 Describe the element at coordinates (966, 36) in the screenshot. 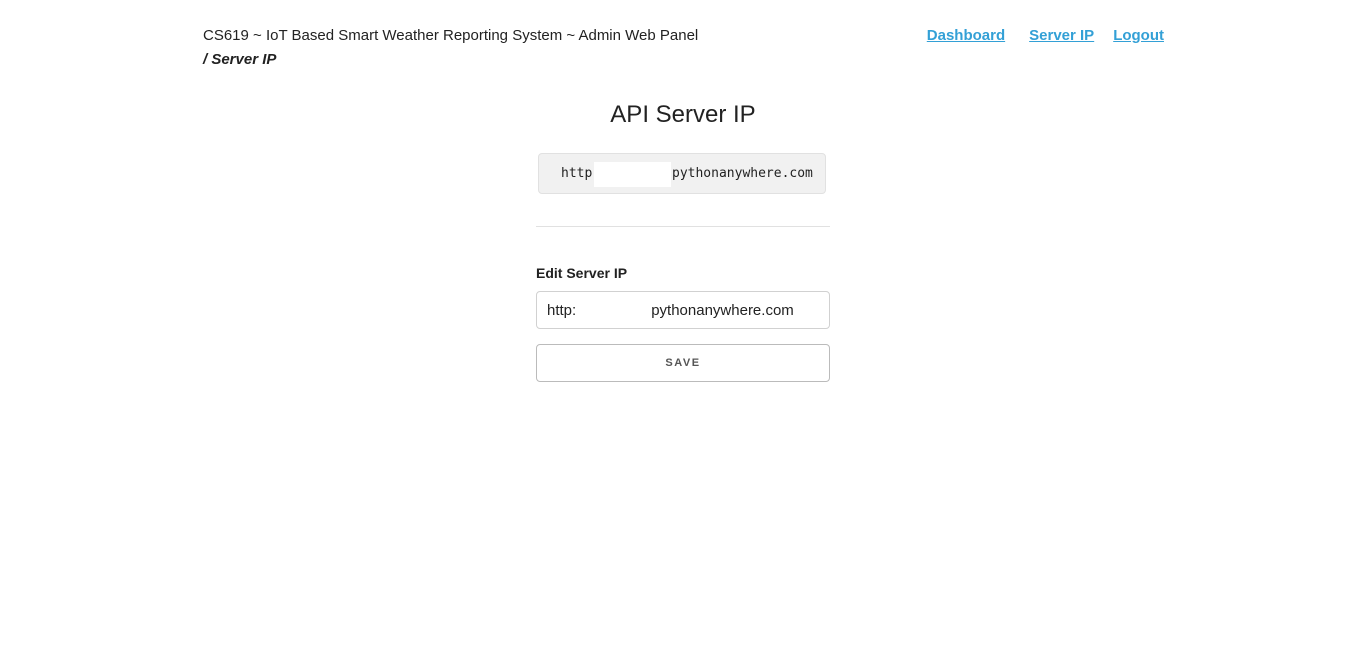

I see `nav-link-dashboard: Dashboard` at that location.